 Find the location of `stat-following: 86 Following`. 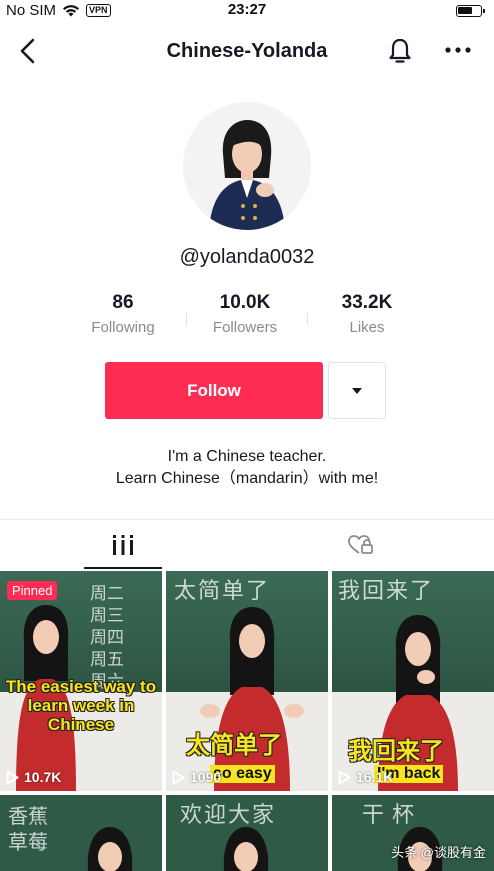

stat-following: 86 Following is located at coordinates (123, 314).